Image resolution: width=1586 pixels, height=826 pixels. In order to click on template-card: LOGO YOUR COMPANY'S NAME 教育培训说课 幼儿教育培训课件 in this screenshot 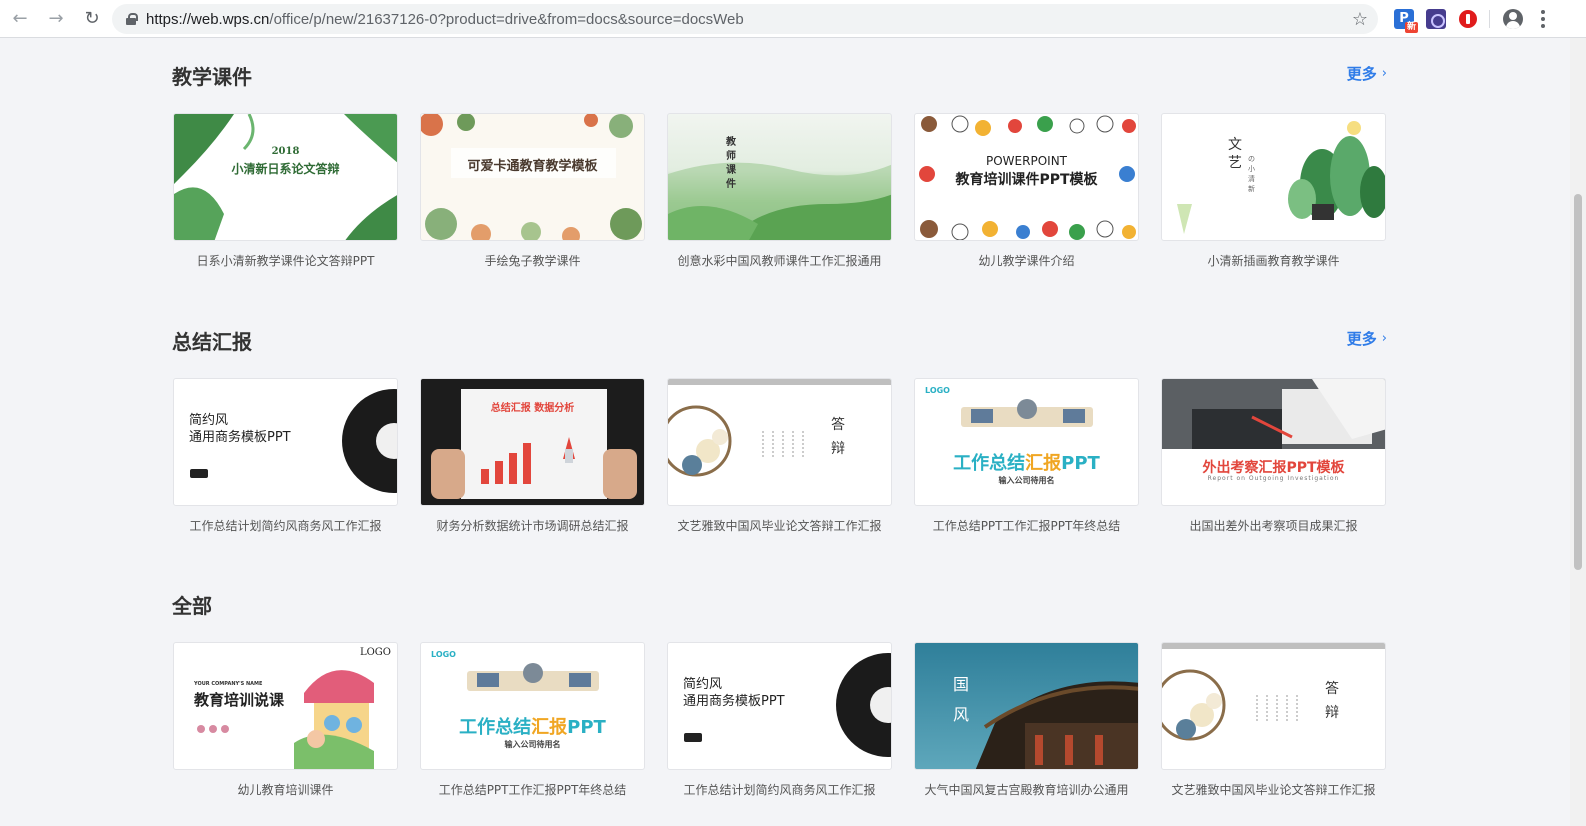, I will do `click(285, 719)`.